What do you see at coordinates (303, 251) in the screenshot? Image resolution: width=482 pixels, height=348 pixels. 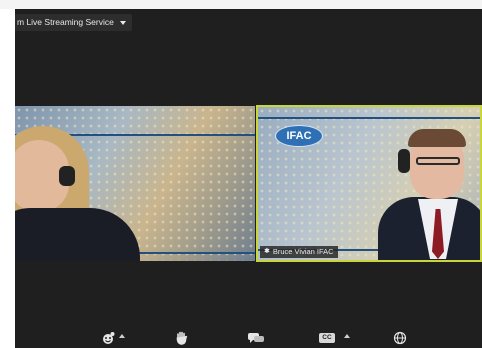 I see `participant-name: Bruce Vivian IFAC` at bounding box center [303, 251].